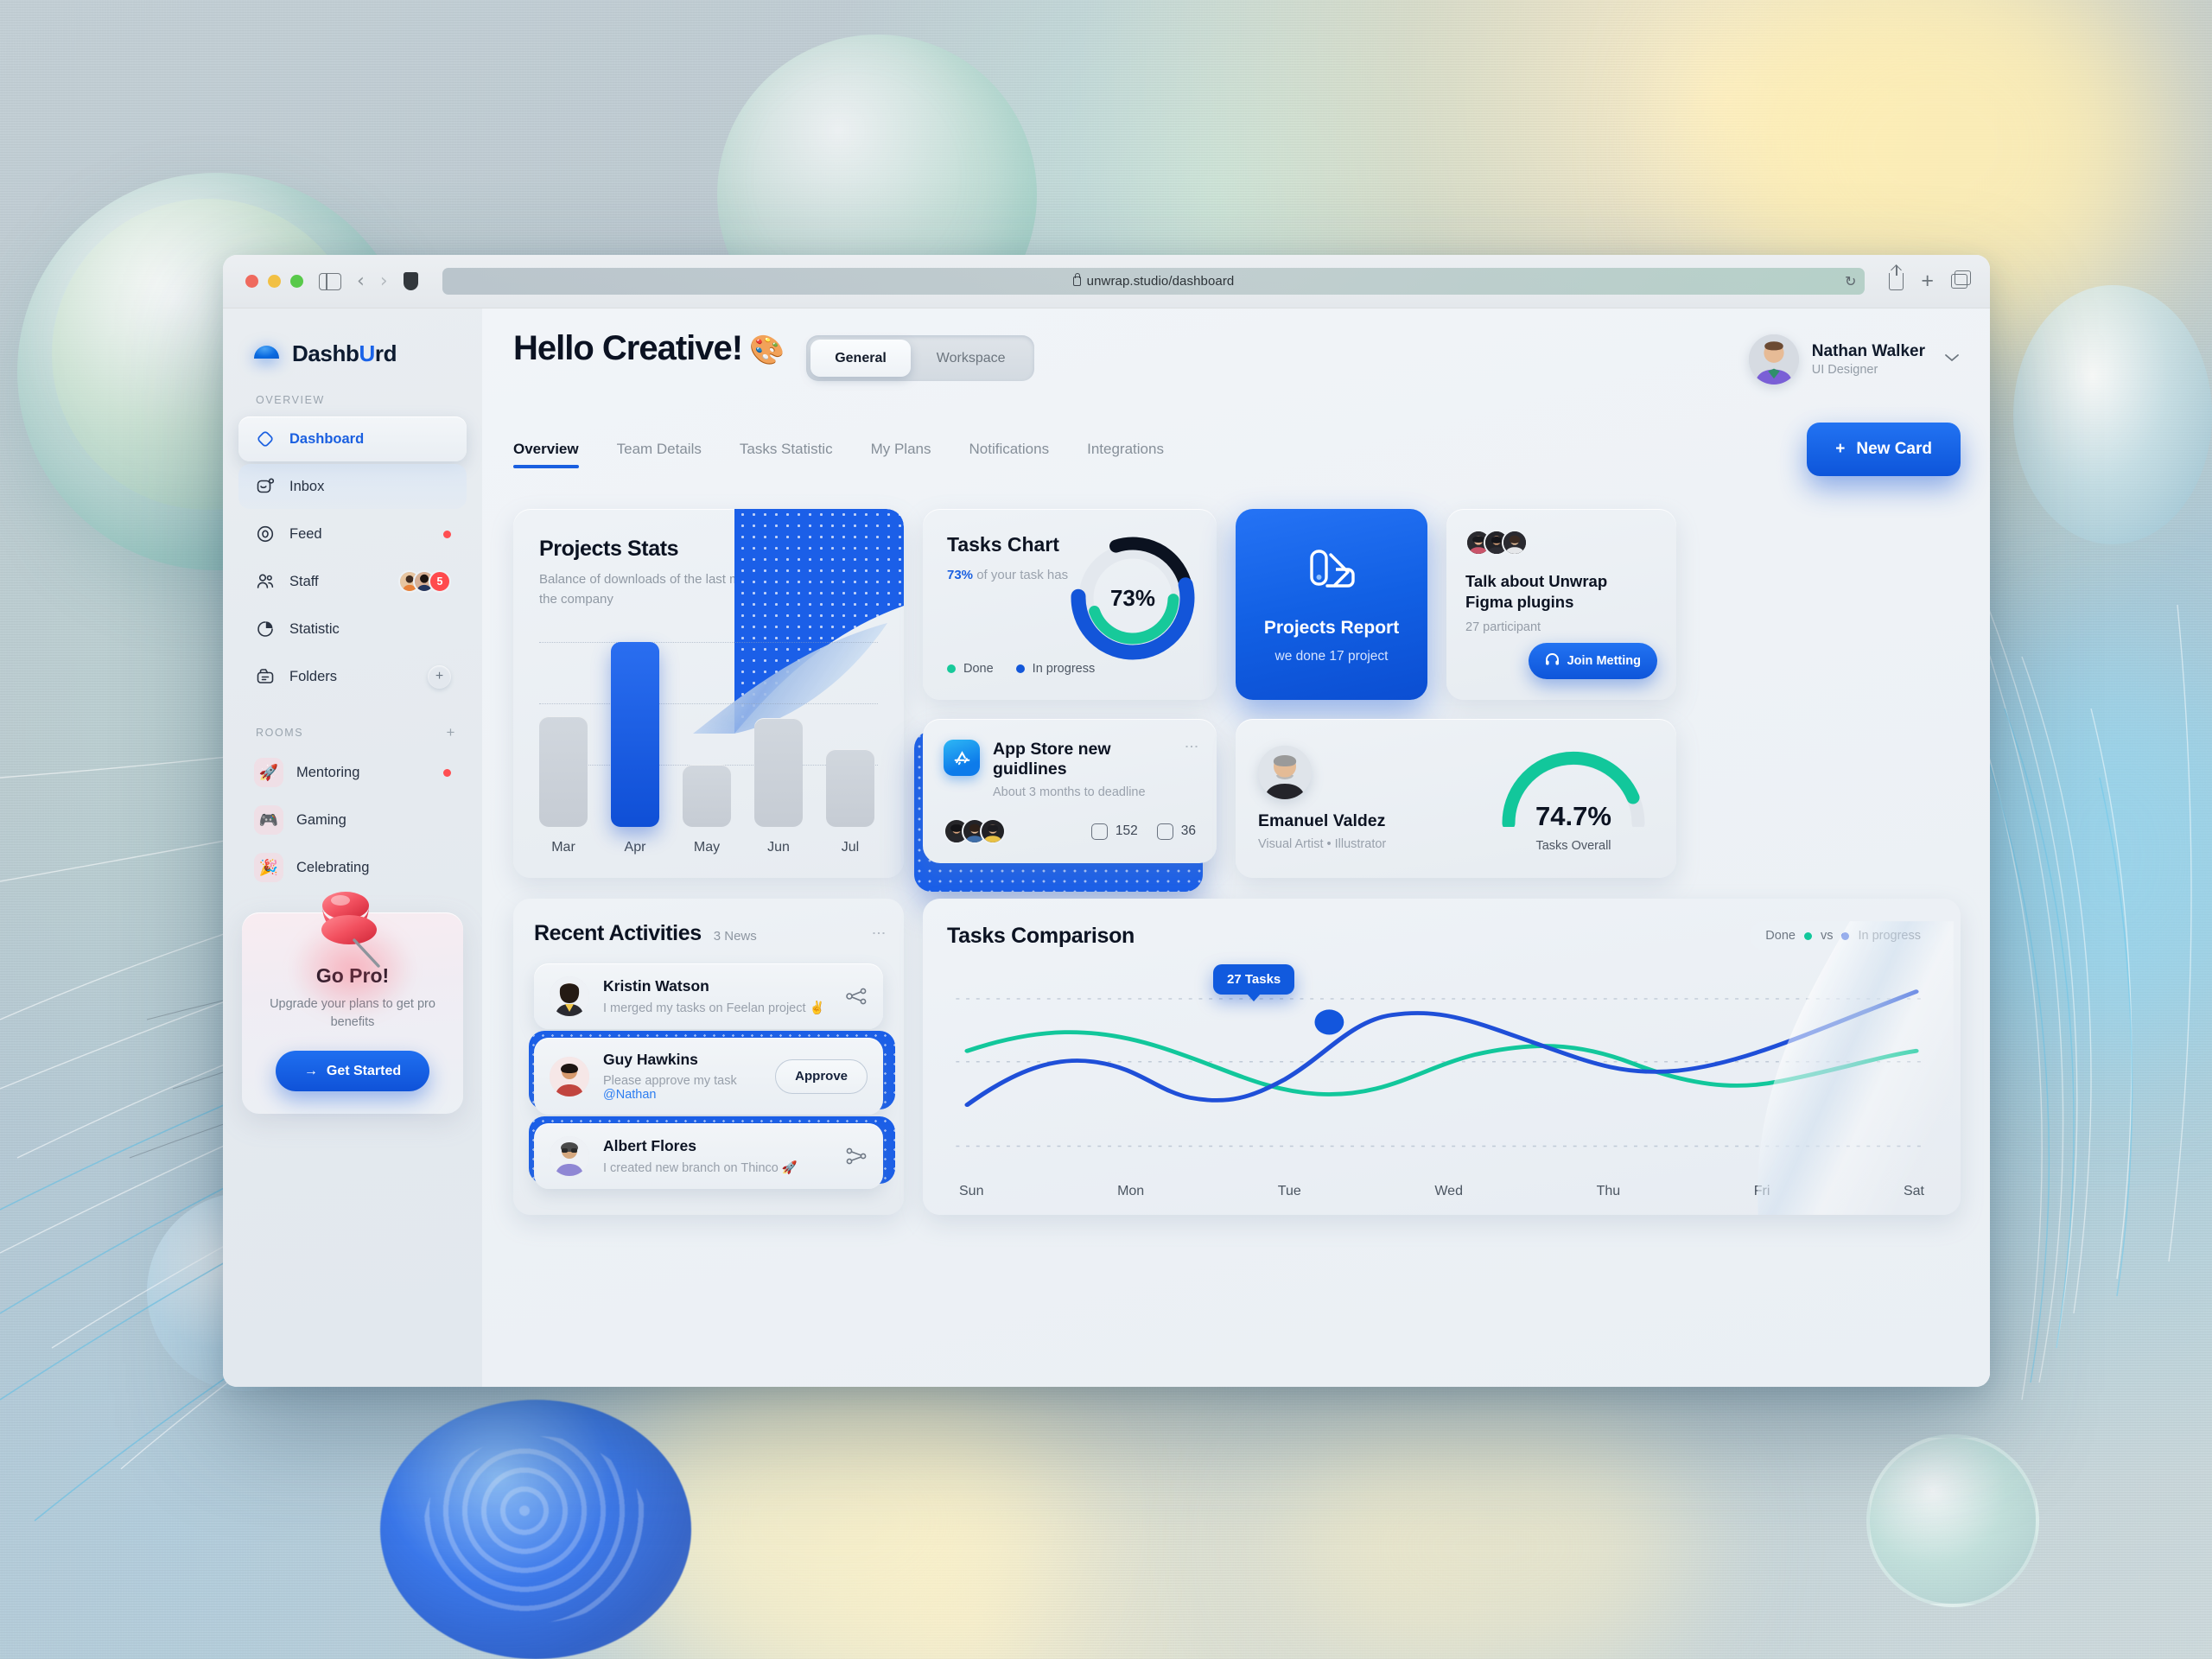  I want to click on address-bar: unwrap.studio/dashboard ↻, so click(1154, 281).